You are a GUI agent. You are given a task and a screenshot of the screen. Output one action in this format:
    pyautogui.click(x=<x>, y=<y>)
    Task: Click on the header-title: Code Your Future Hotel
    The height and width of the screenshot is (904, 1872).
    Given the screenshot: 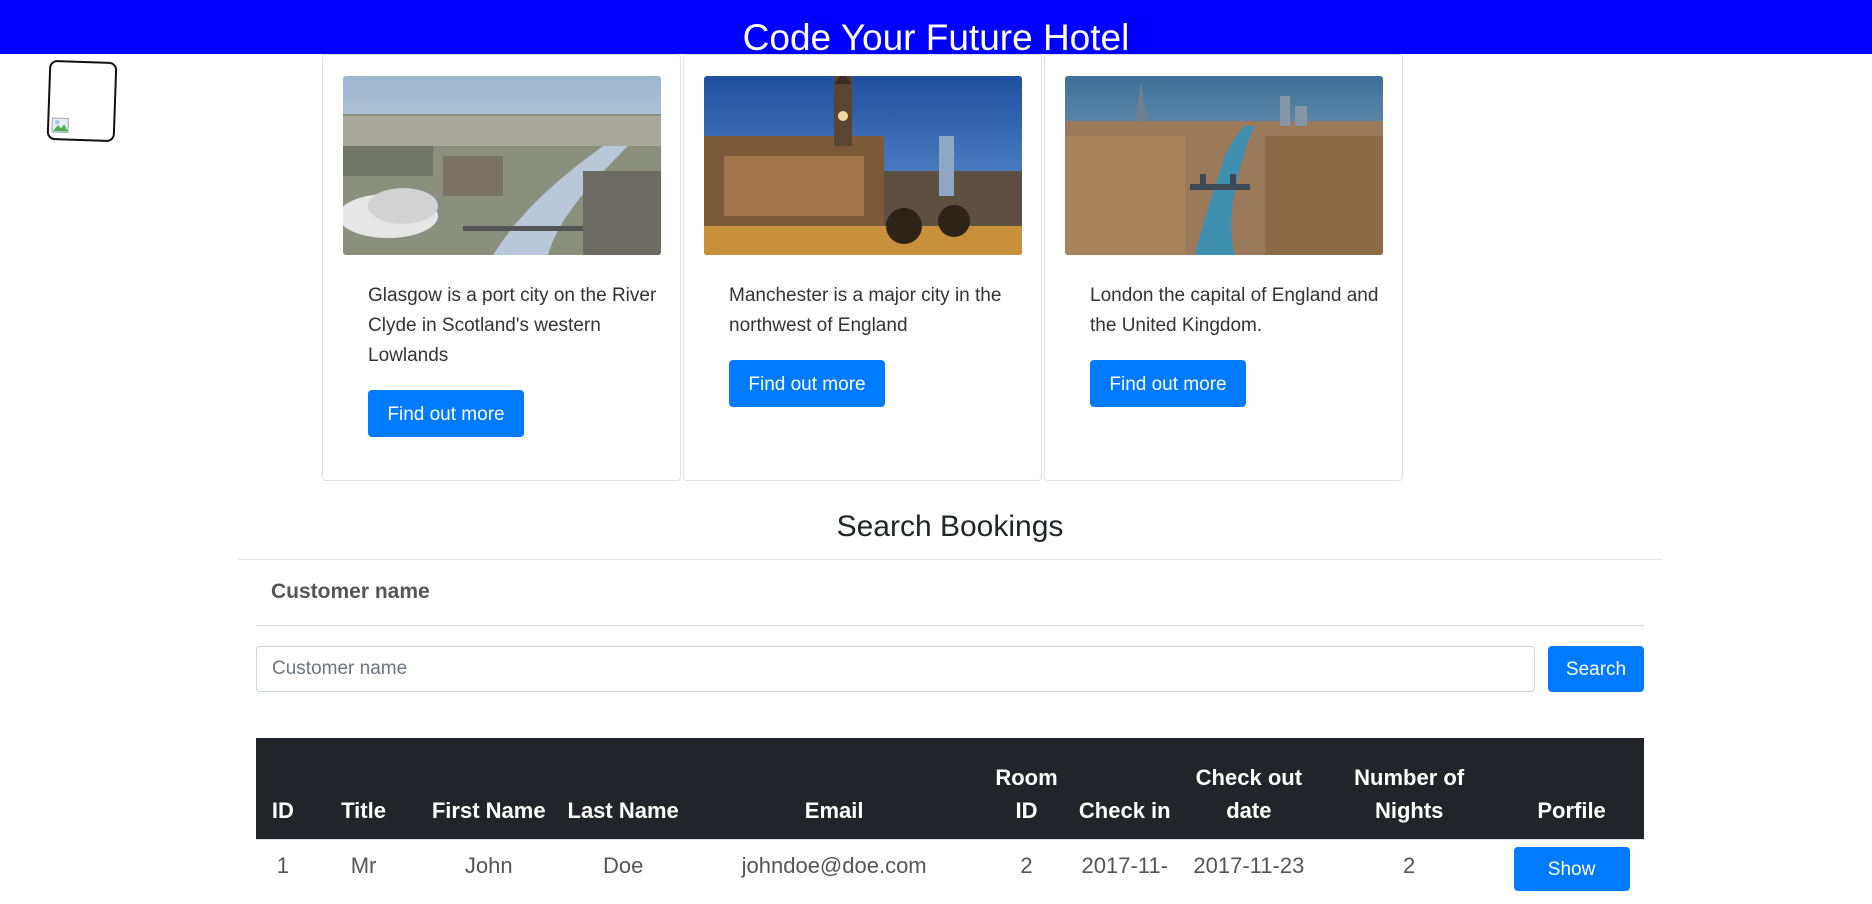 What is the action you would take?
    pyautogui.click(x=936, y=35)
    